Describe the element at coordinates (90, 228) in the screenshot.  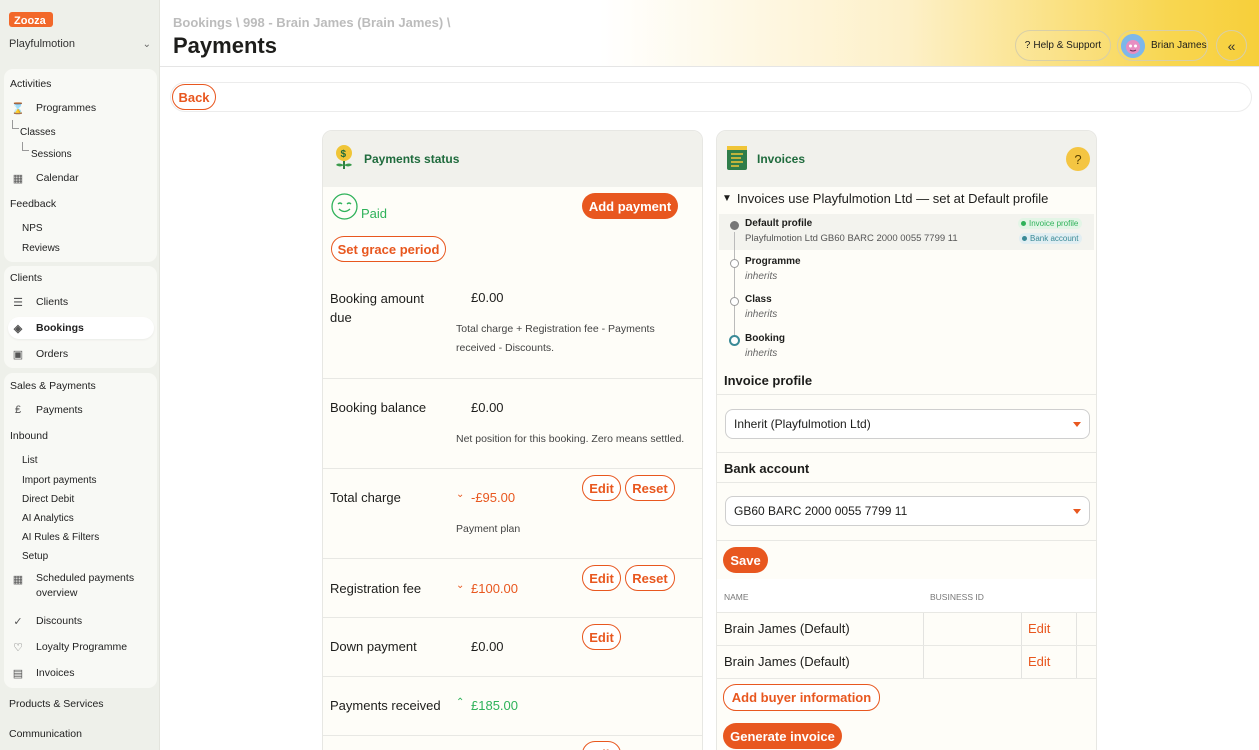
I see `sidebar-item-nps: NPS` at that location.